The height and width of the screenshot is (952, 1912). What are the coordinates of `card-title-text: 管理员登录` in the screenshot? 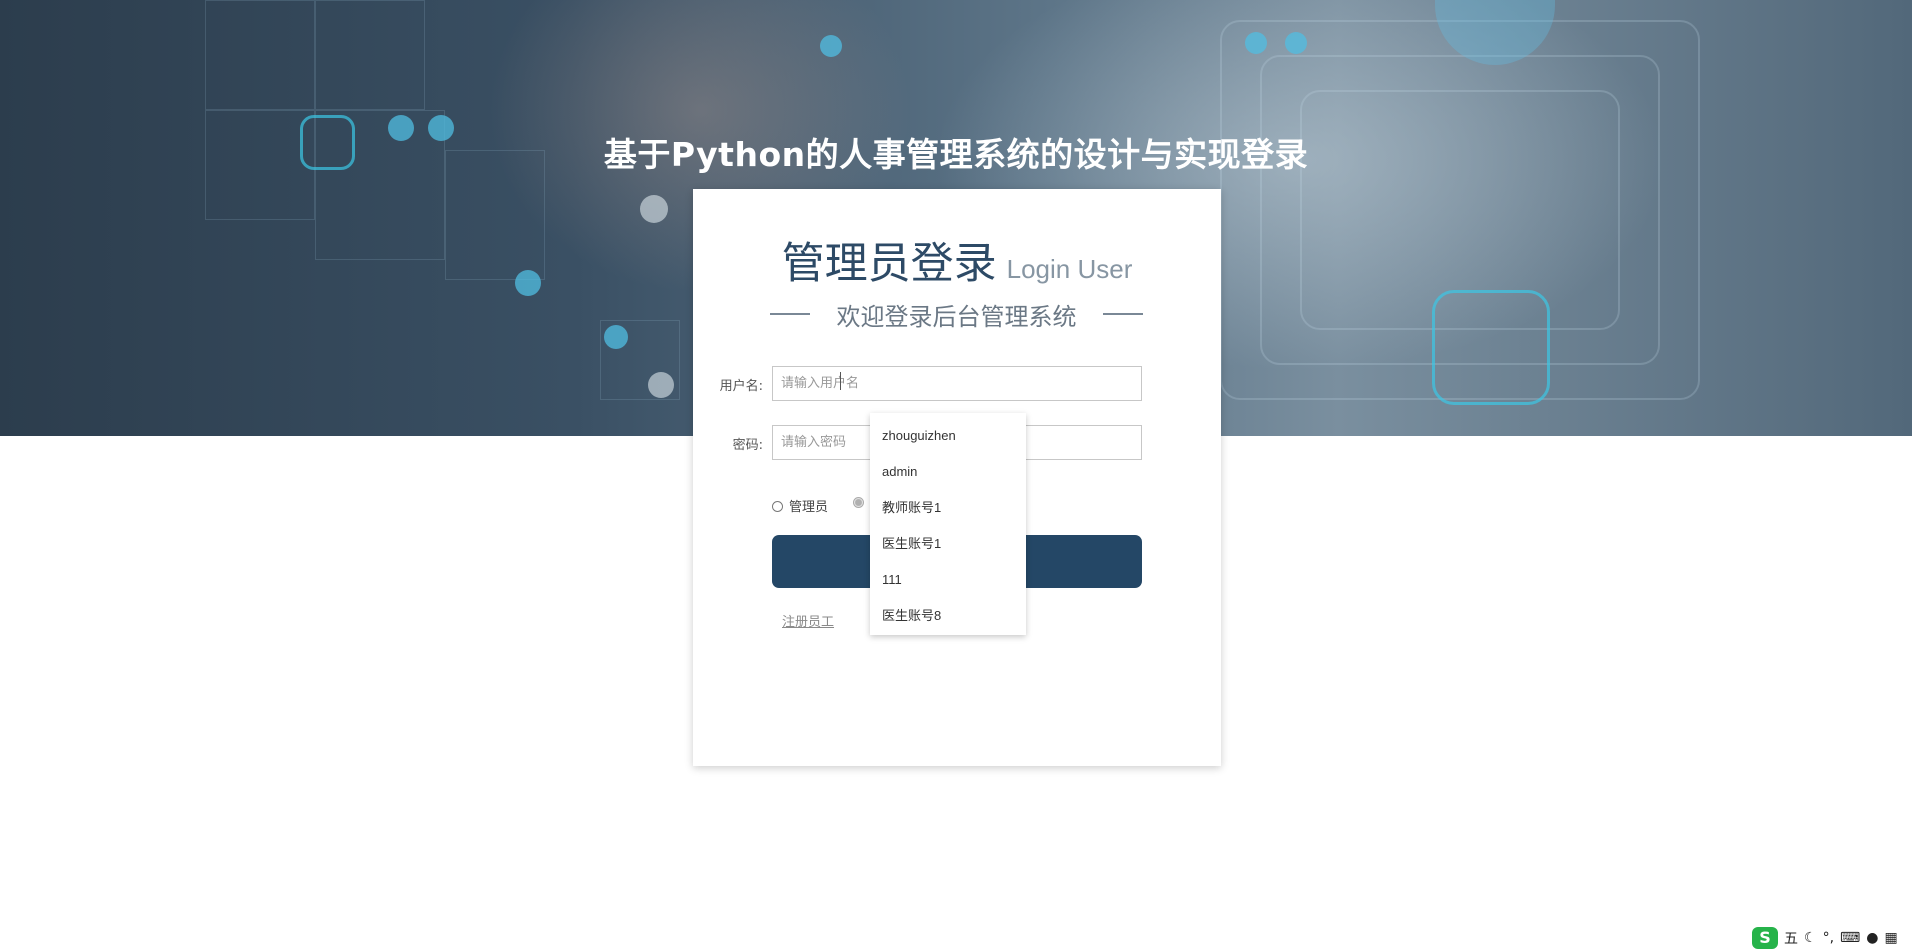 It's located at (889, 264).